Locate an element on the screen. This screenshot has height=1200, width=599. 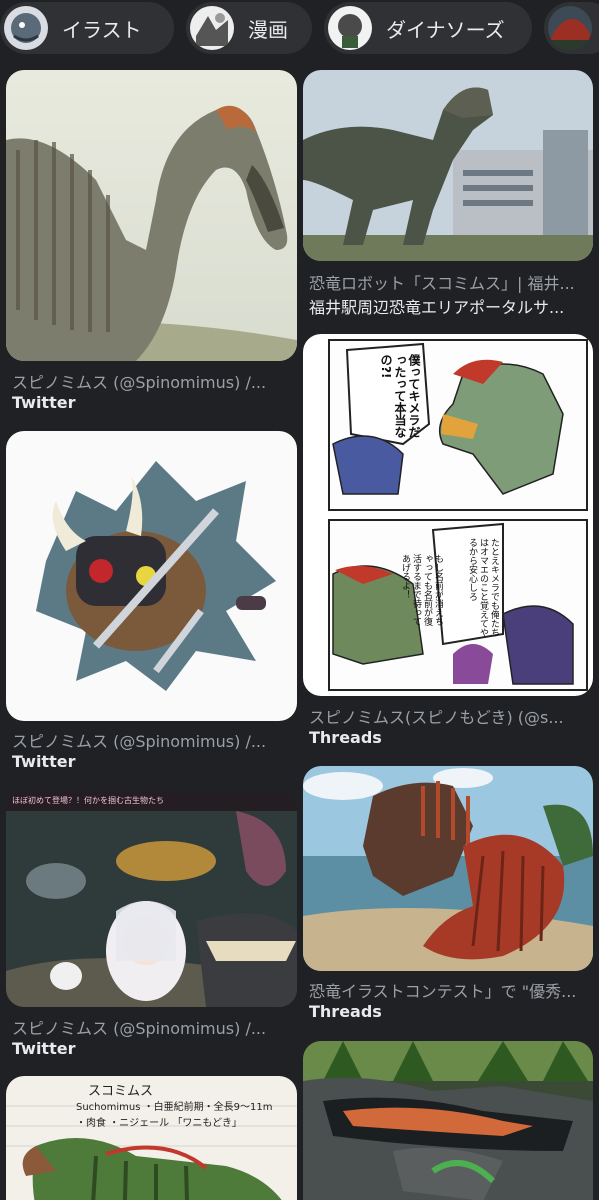
chip-more is located at coordinates (571, 28).